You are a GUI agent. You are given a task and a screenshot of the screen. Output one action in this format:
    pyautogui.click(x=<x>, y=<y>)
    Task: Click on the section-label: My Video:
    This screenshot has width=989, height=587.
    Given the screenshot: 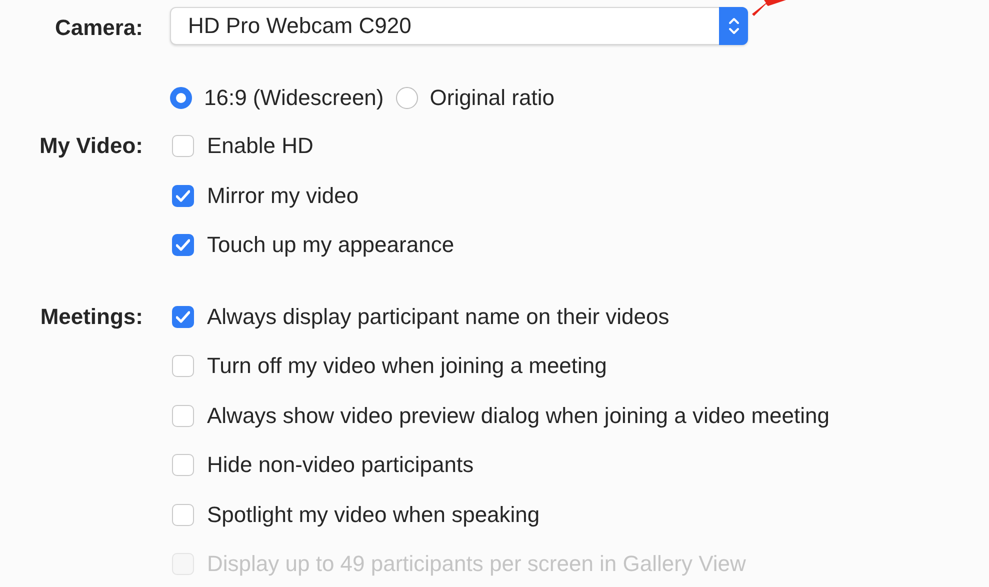 What is the action you would take?
    pyautogui.click(x=91, y=146)
    